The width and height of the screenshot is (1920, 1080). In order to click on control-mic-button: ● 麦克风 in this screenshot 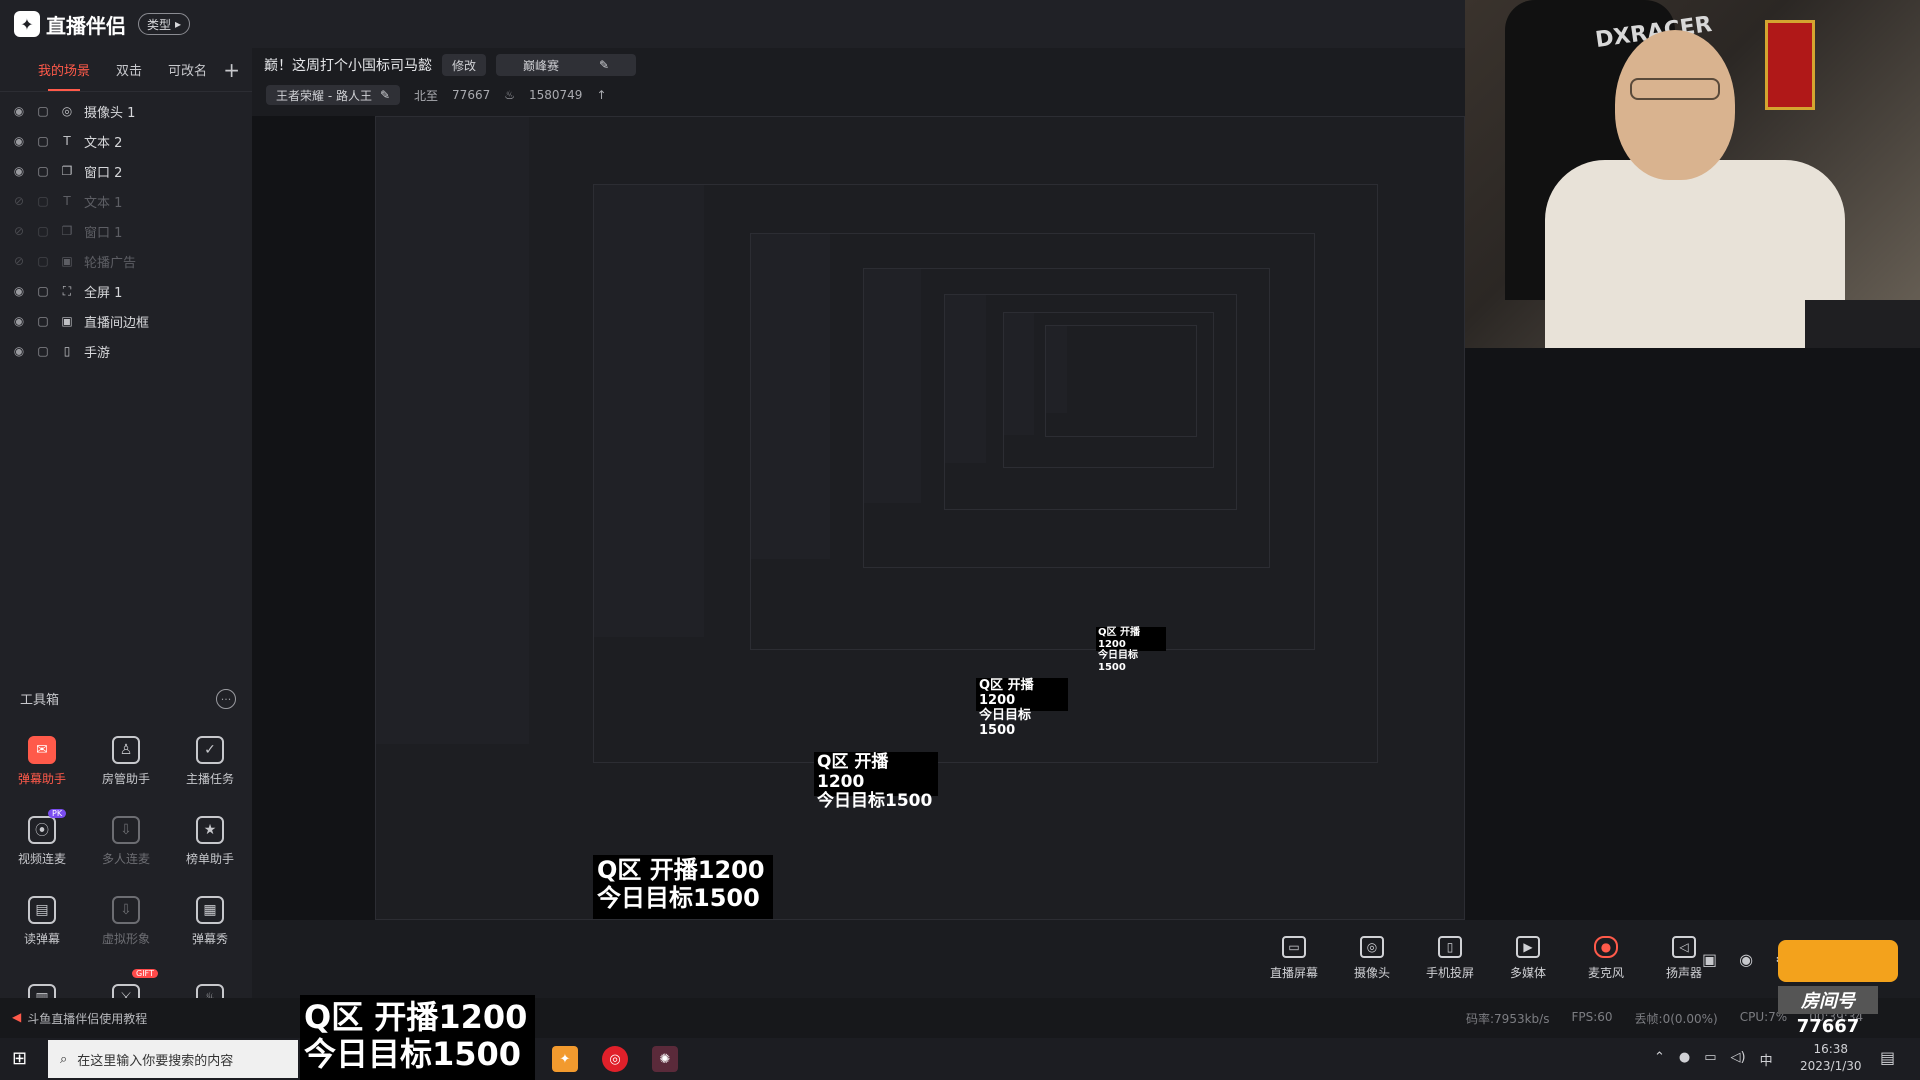, I will do `click(1606, 958)`.